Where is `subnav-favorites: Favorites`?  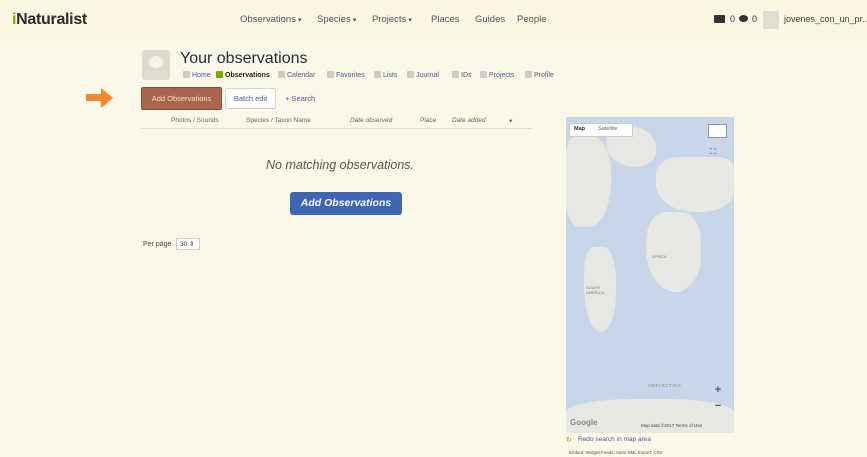 subnav-favorites: Favorites is located at coordinates (346, 75).